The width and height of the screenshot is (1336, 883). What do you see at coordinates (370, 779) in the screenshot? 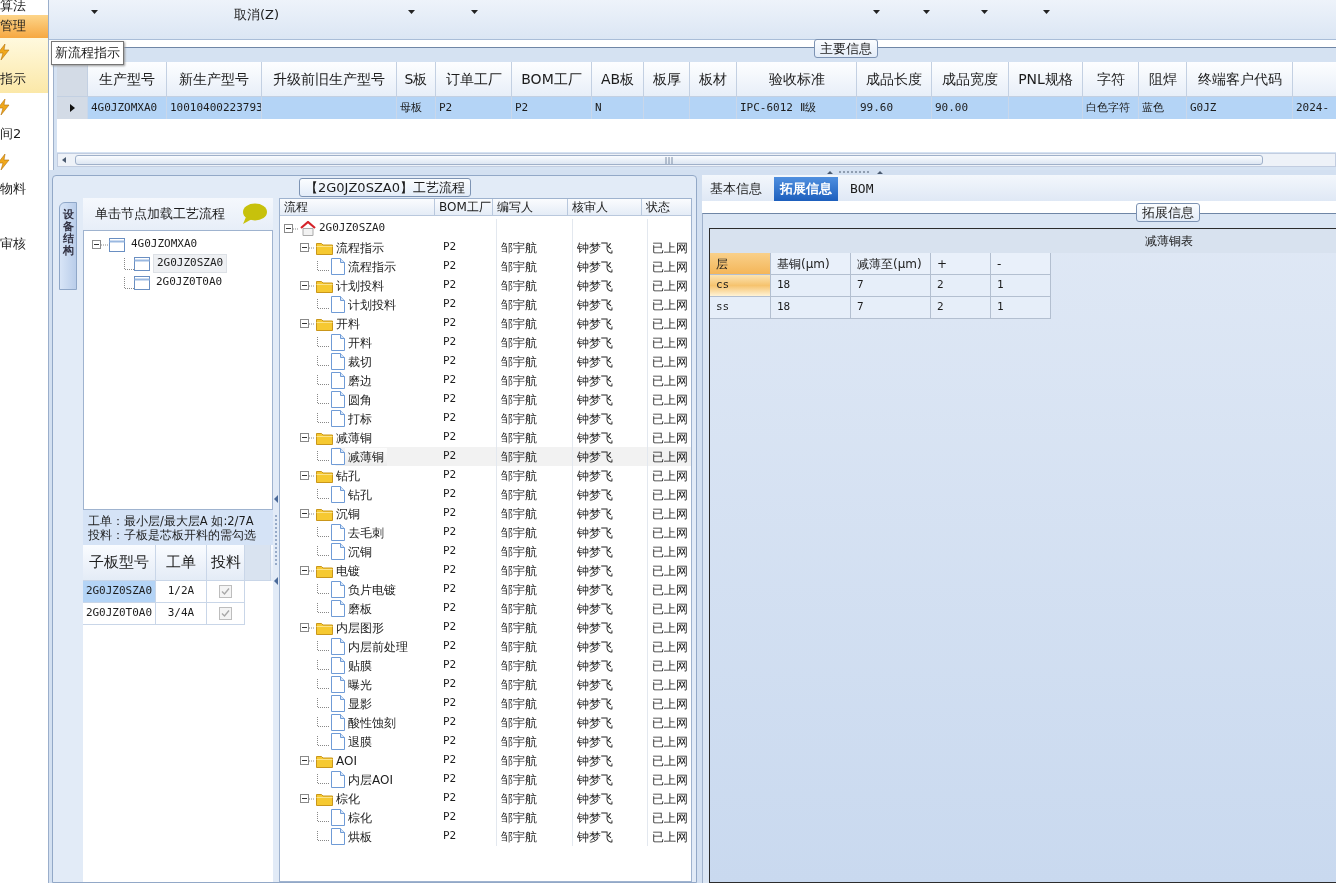
I see `tree-node: 内层AOI` at bounding box center [370, 779].